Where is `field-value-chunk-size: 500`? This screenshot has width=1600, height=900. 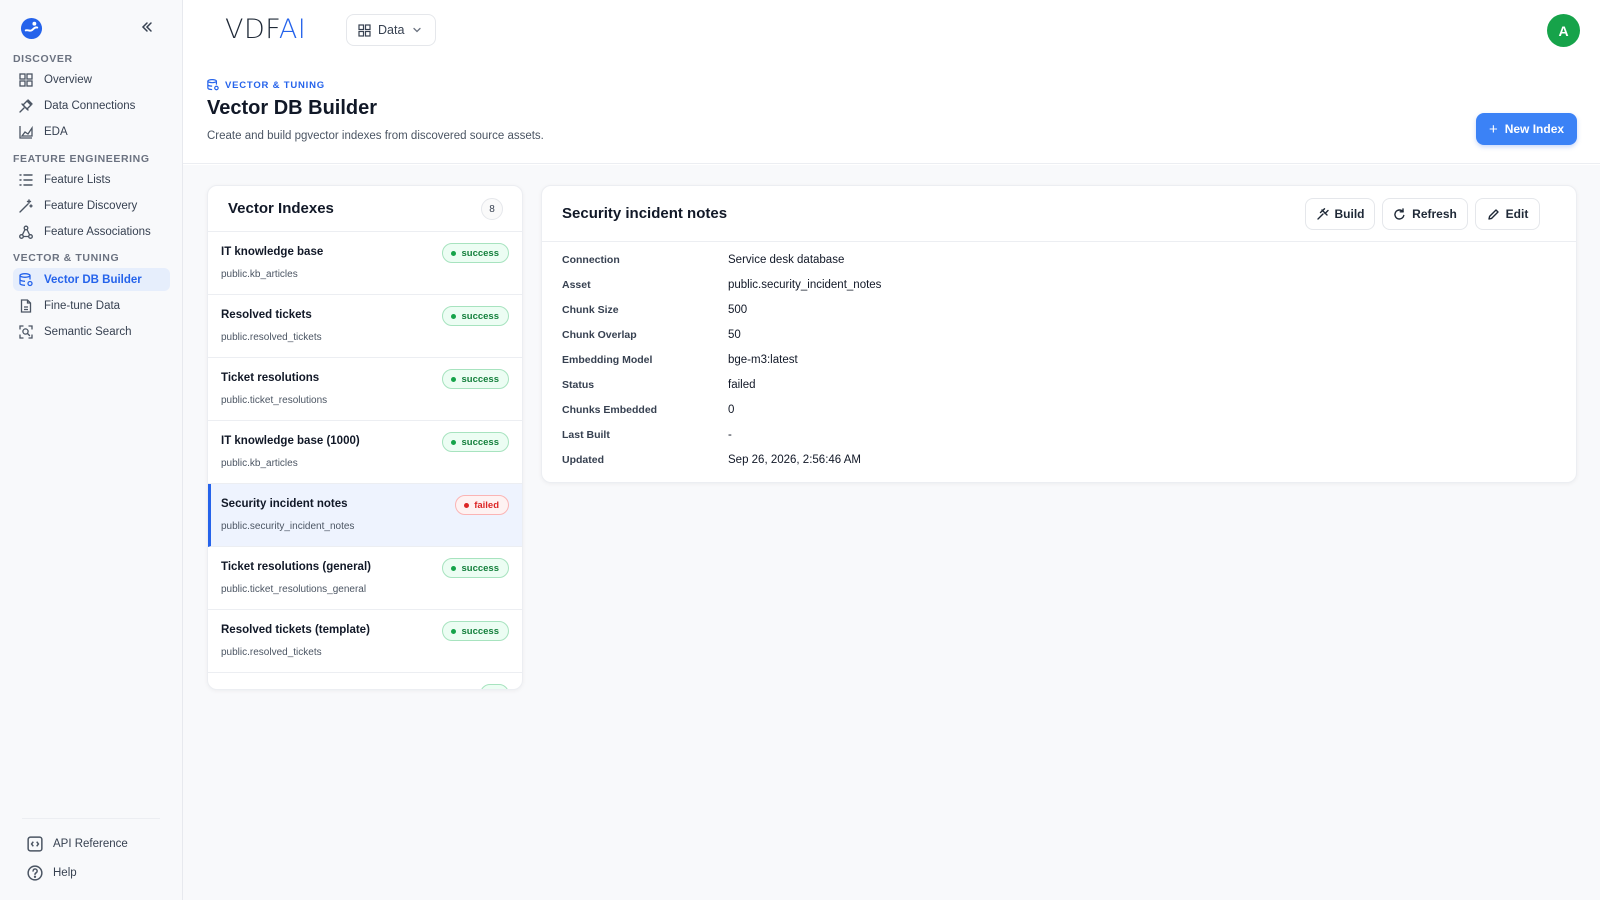
field-value-chunk-size: 500 is located at coordinates (738, 310).